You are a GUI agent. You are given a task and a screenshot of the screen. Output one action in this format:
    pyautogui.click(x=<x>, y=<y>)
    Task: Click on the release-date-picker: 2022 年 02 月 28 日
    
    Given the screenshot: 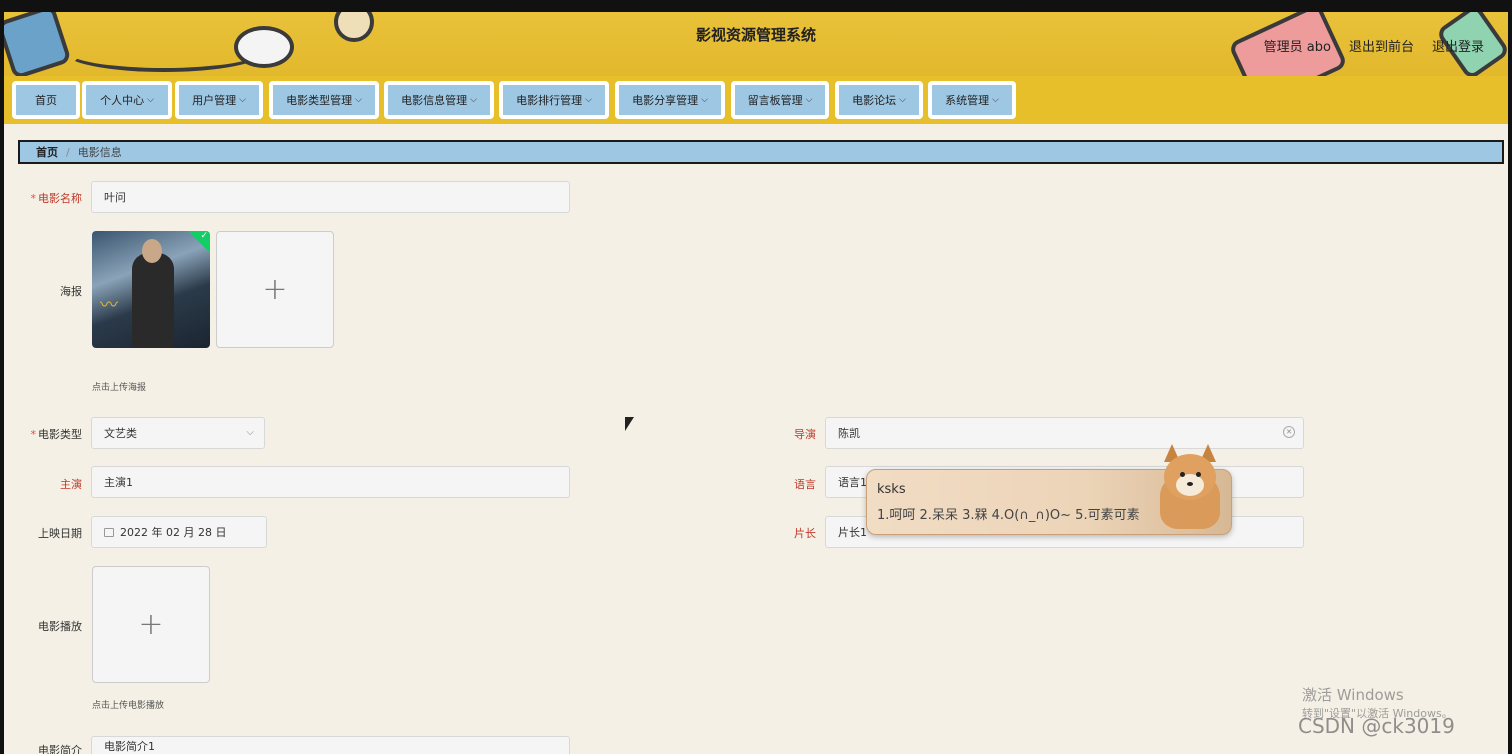 What is the action you would take?
    pyautogui.click(x=179, y=532)
    